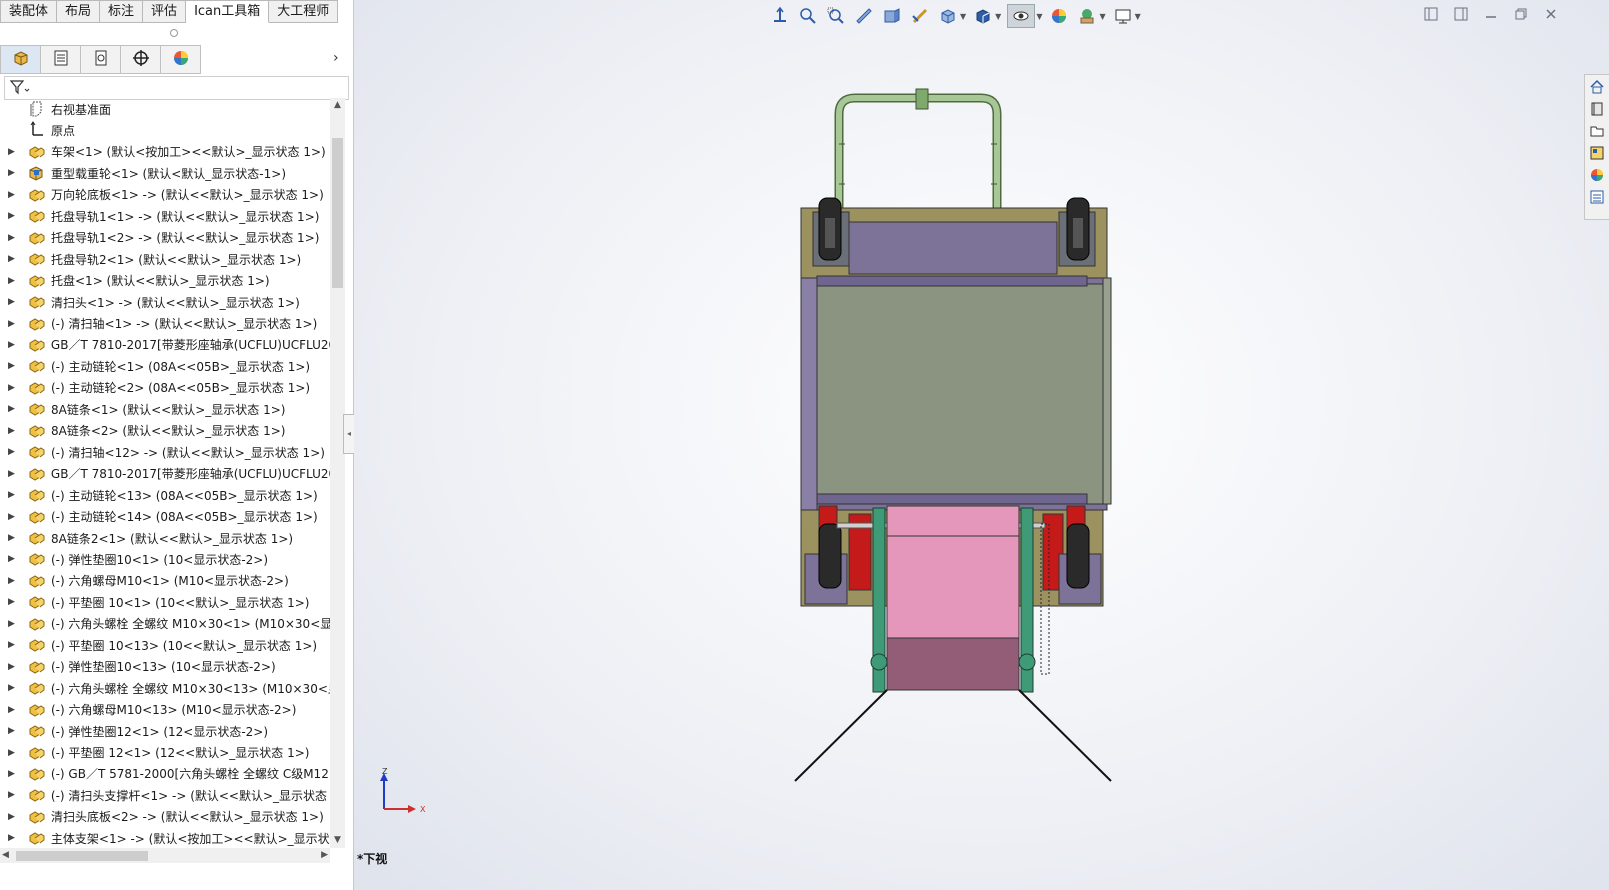 The height and width of the screenshot is (890, 1609). I want to click on tree-item: ▶ 清扫头<1> -> (默认<<默认>_显示状态 1>), so click(165, 302).